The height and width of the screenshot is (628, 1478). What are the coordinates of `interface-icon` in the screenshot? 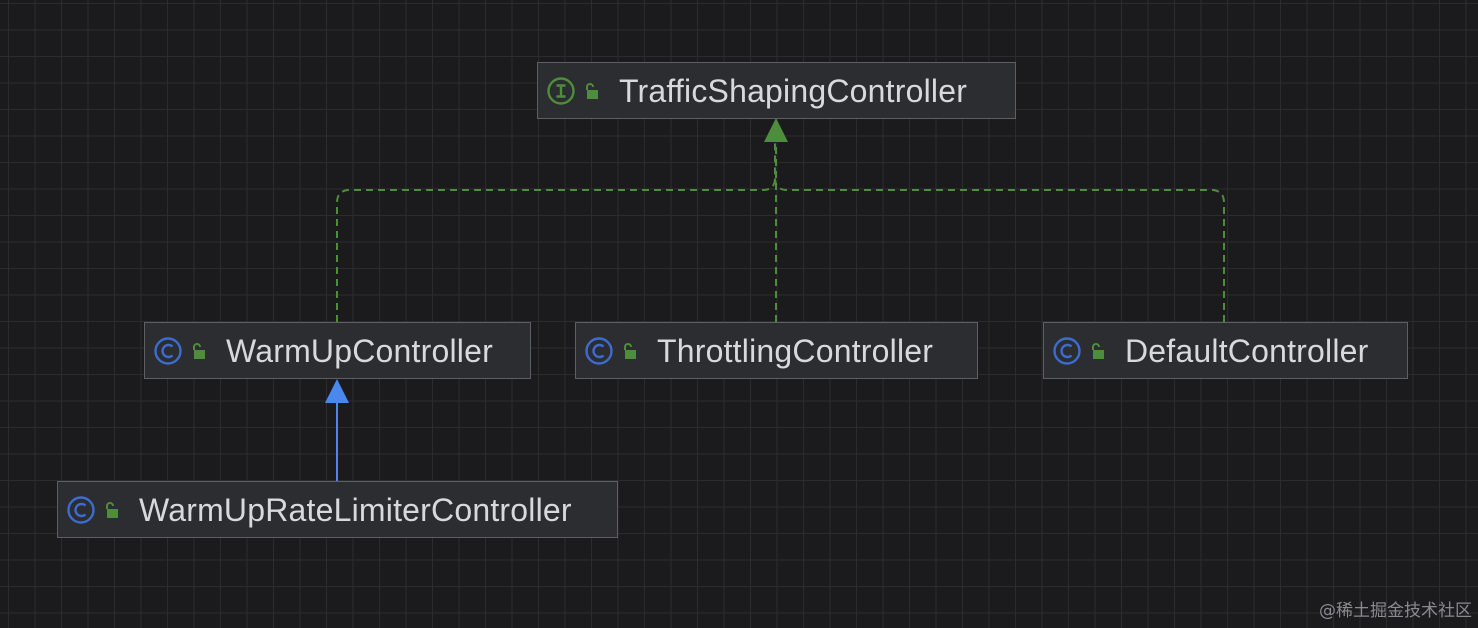 It's located at (561, 90).